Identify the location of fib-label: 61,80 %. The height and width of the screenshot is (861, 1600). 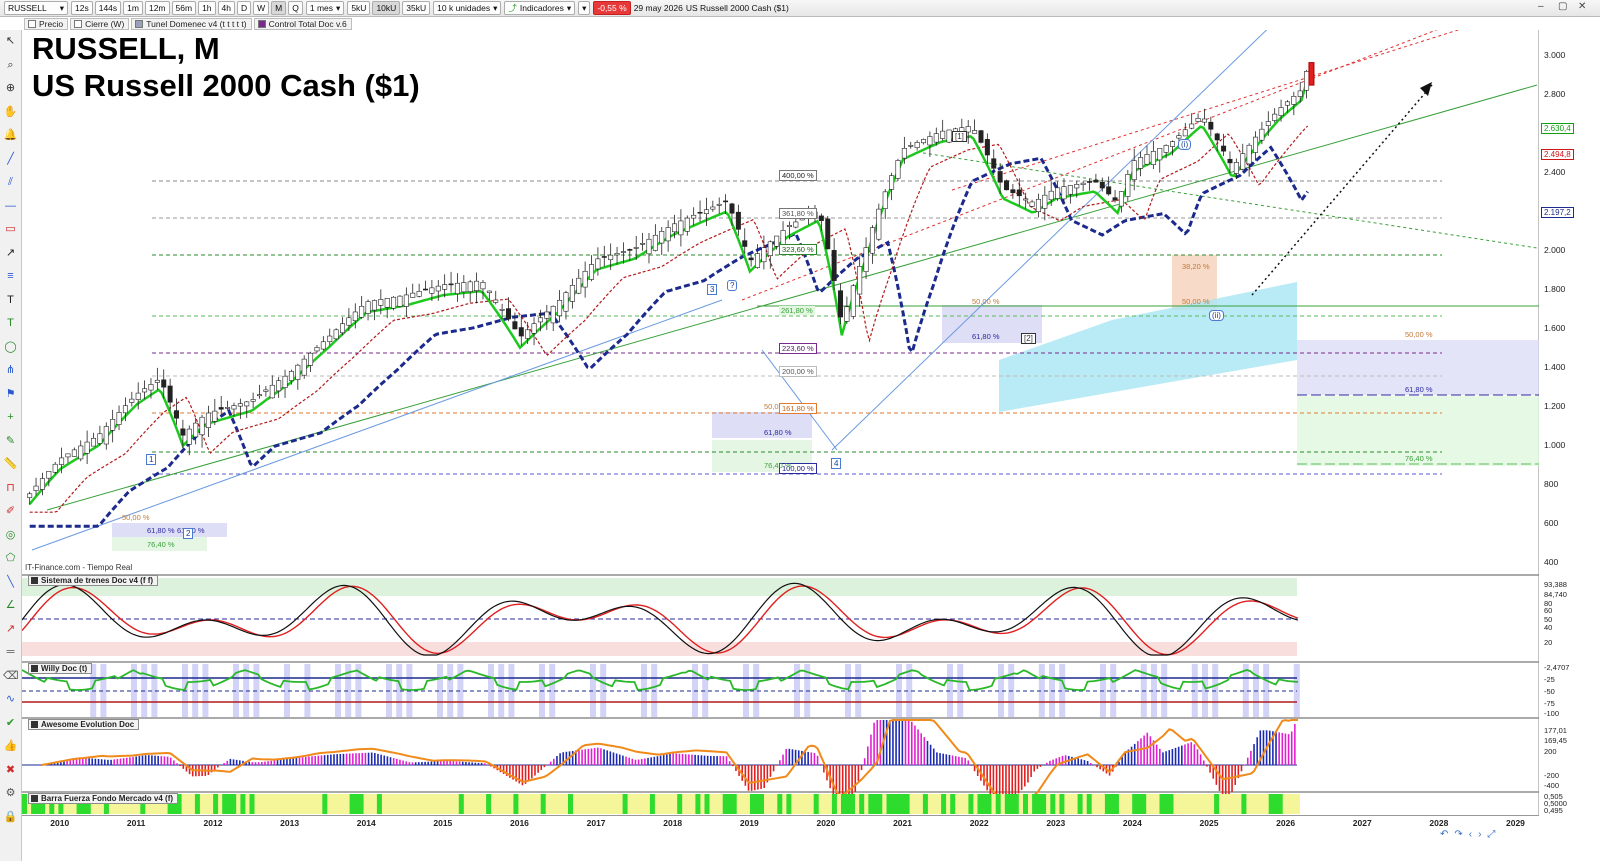
(1419, 389).